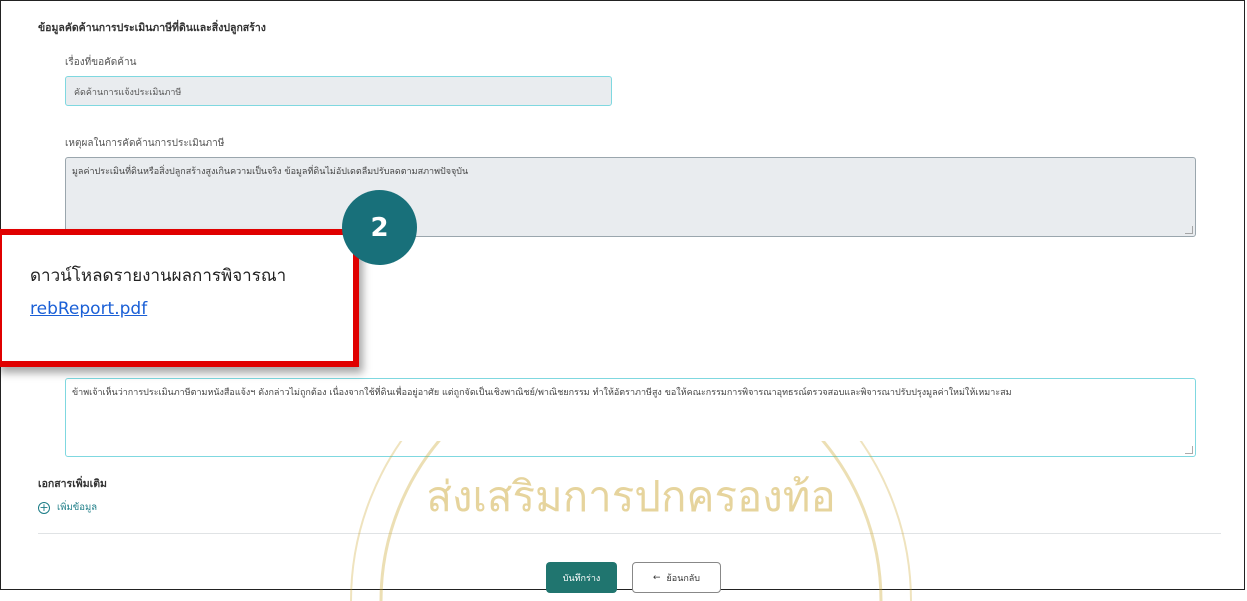 The height and width of the screenshot is (601, 1247). I want to click on arrow-left-icon: ←, so click(656, 577).